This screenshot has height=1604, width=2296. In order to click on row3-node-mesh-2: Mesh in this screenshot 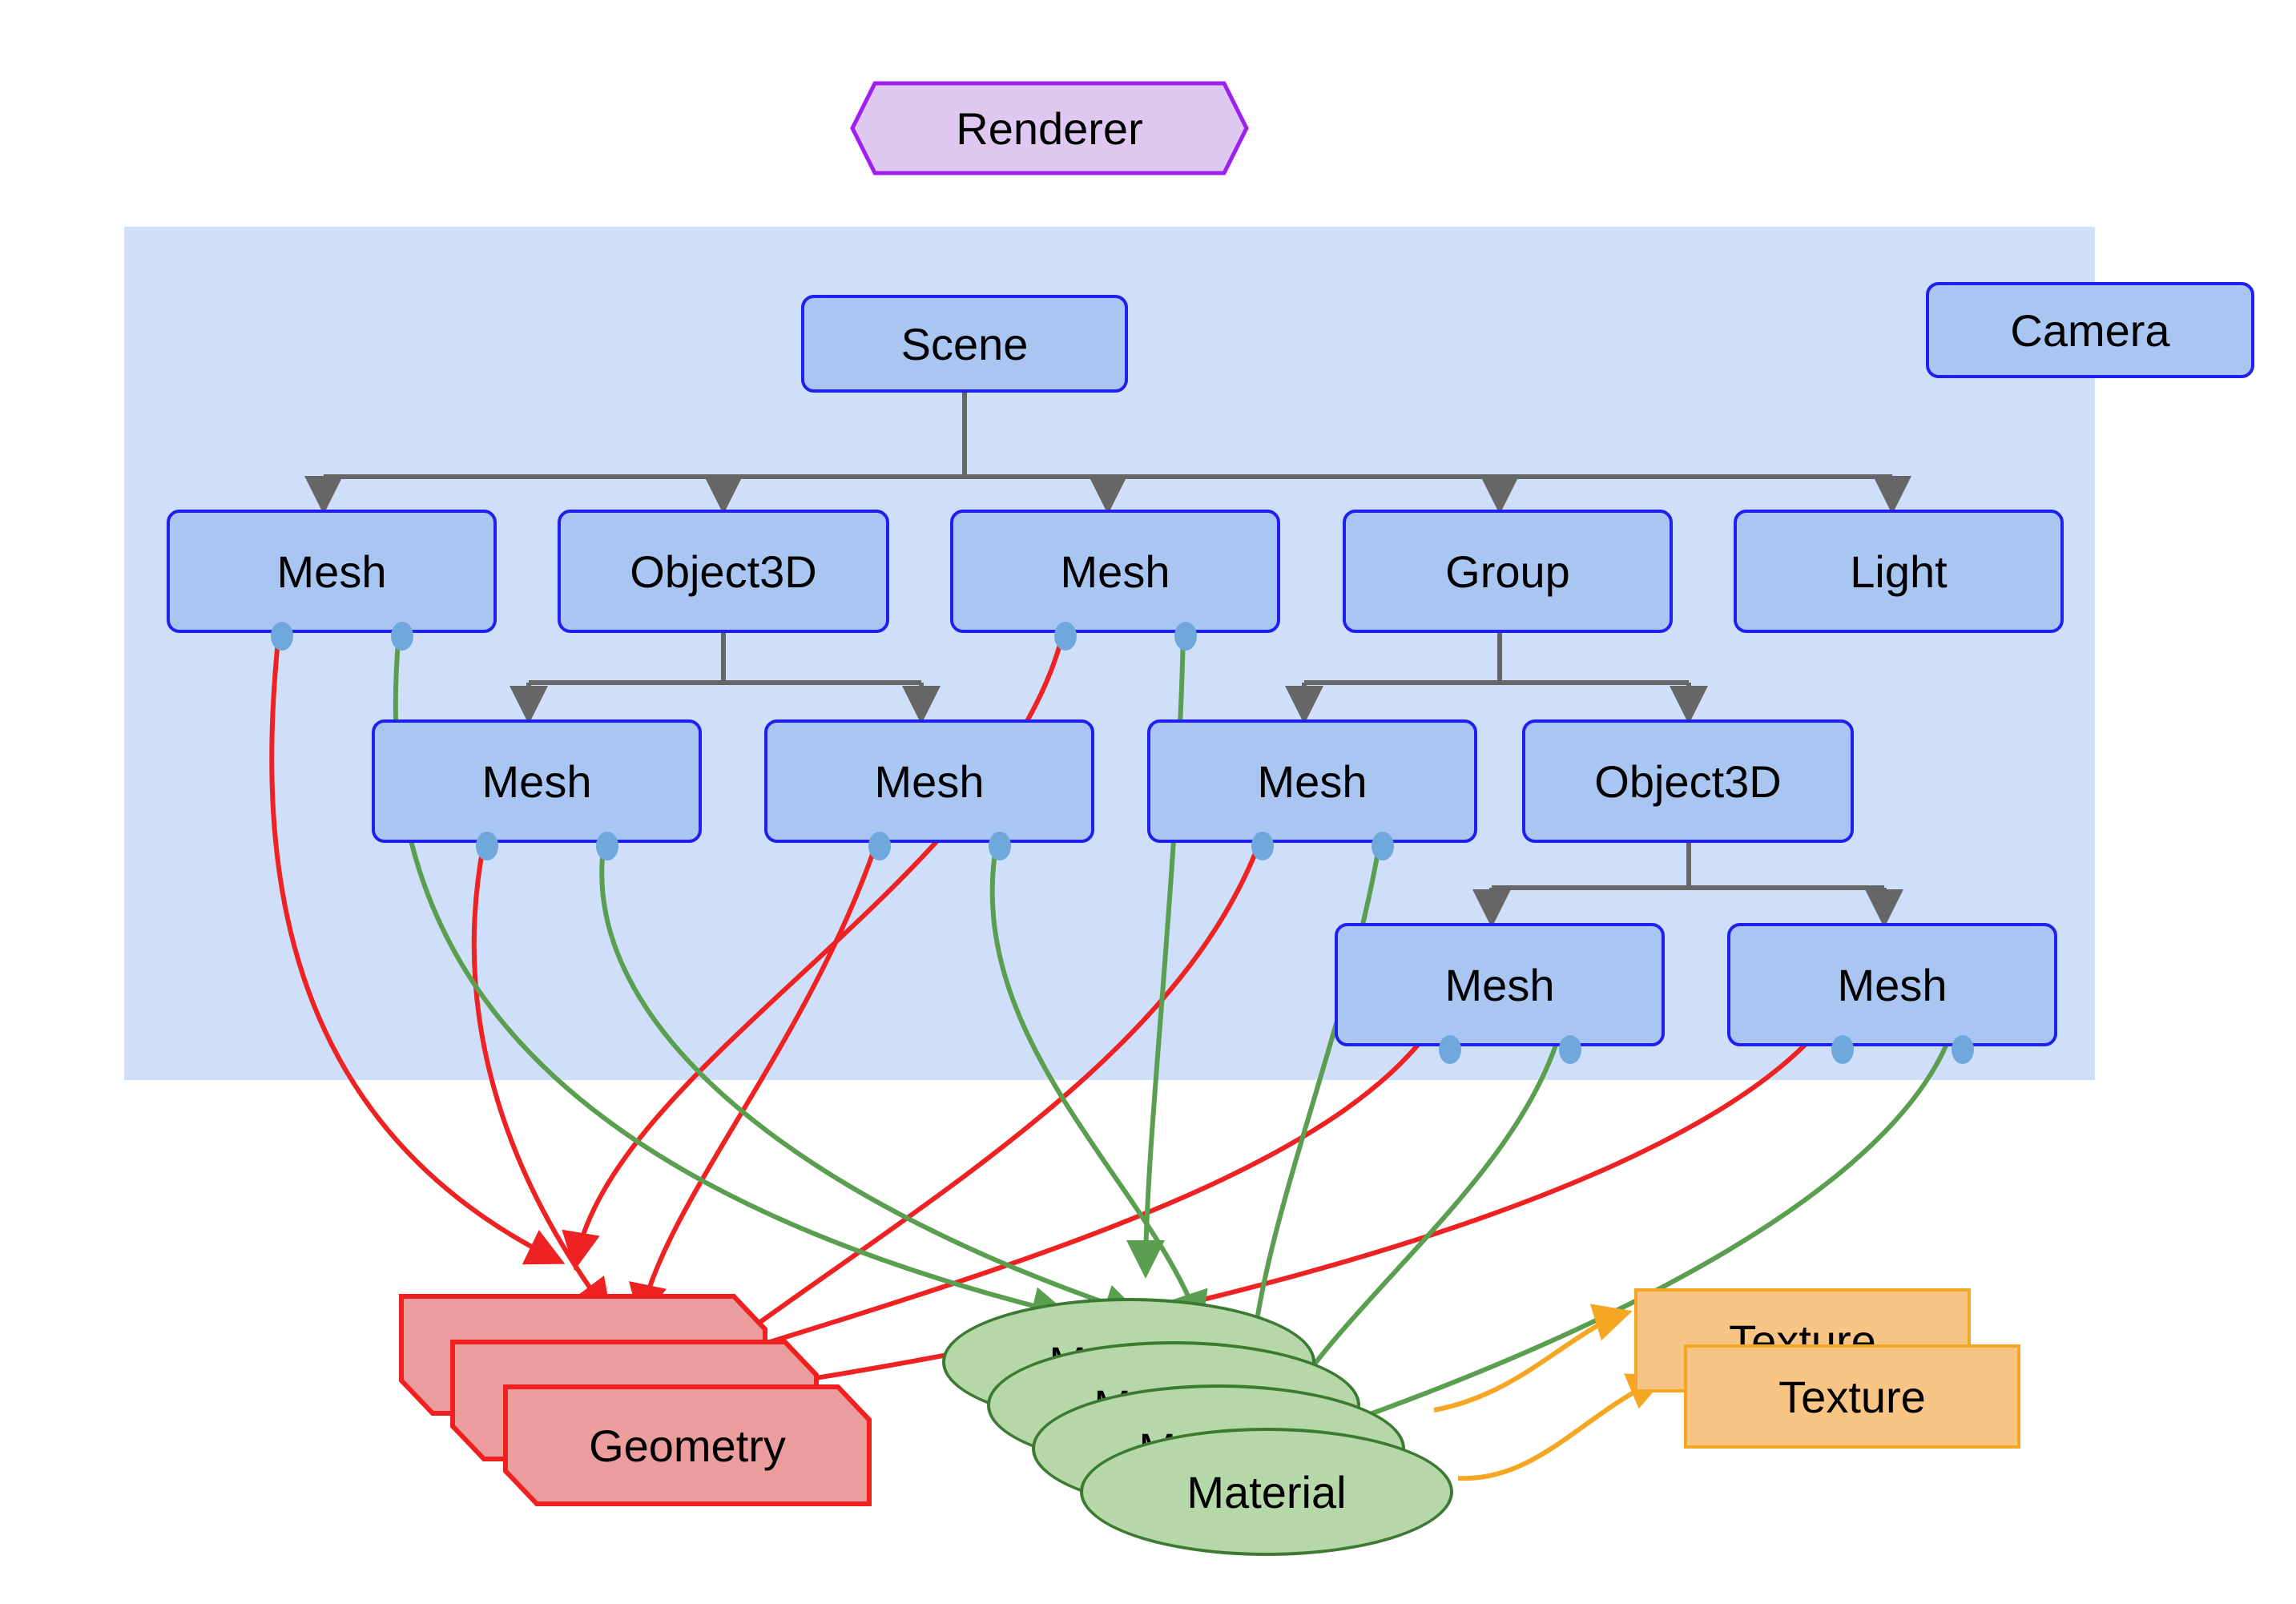, I will do `click(1312, 789)`.